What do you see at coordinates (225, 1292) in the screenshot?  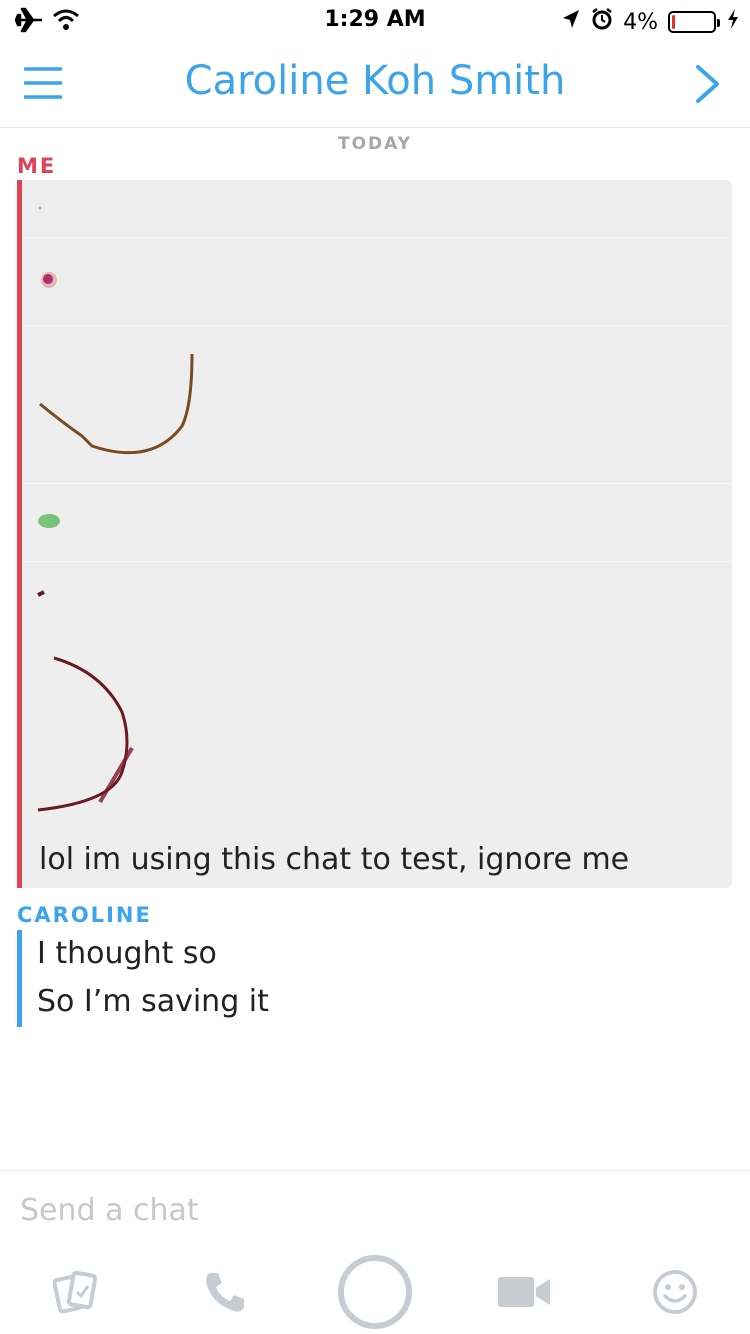 I see `phone-icon` at bounding box center [225, 1292].